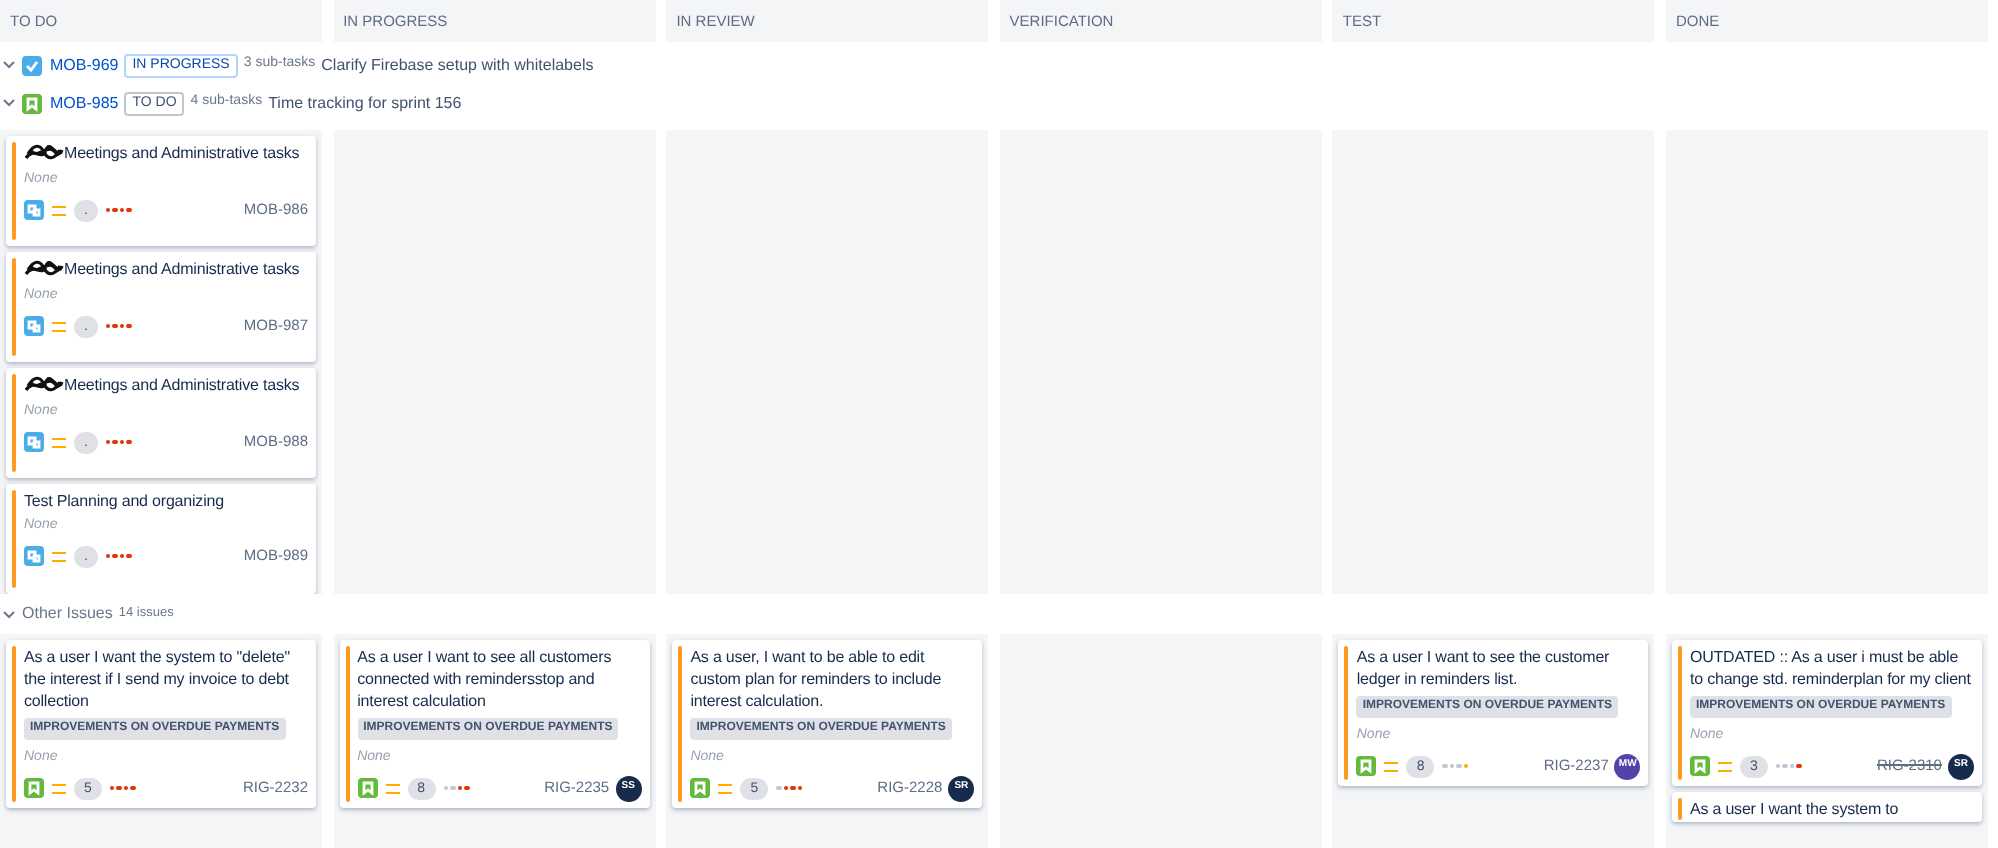 The image size is (1998, 848). I want to click on card-summary: As a user I want the system to "delete" the interest if I send my invoice to debt collection, so click(158, 679).